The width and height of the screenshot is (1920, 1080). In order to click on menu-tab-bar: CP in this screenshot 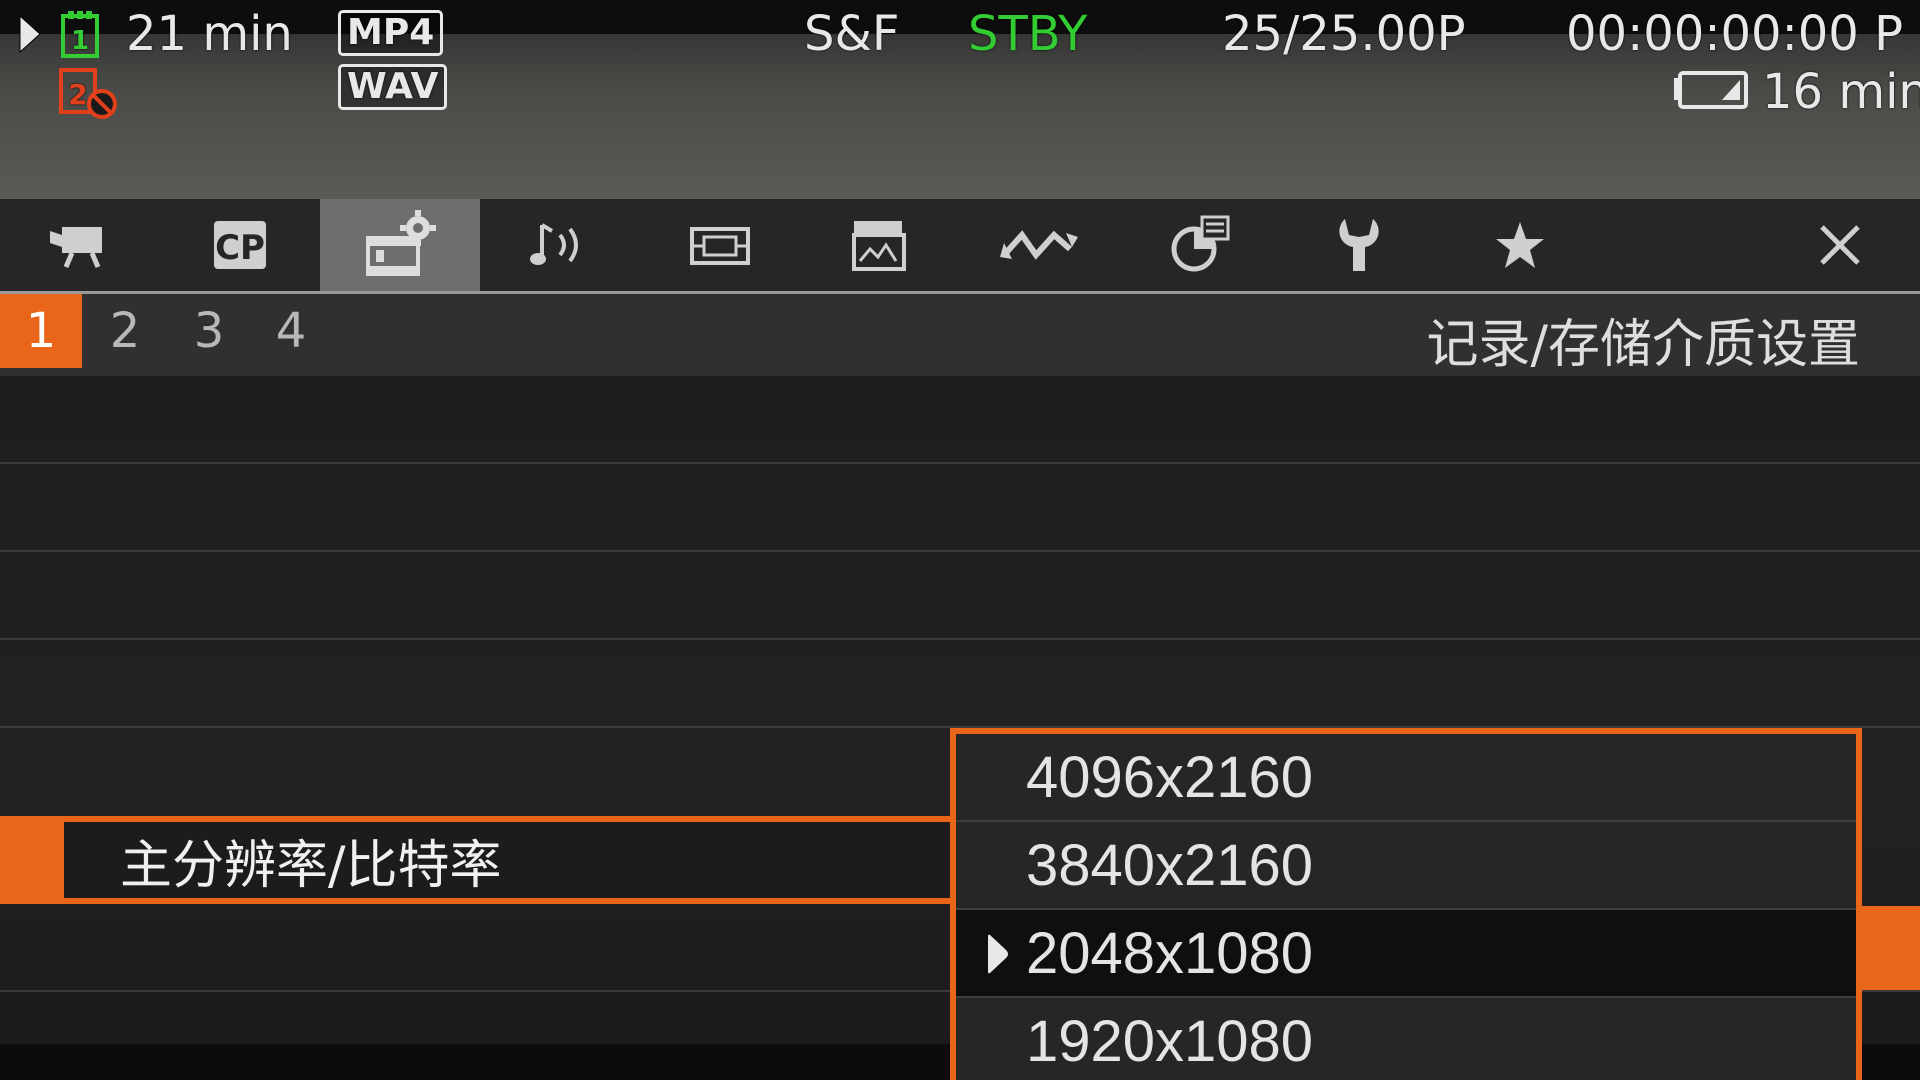, I will do `click(960, 246)`.